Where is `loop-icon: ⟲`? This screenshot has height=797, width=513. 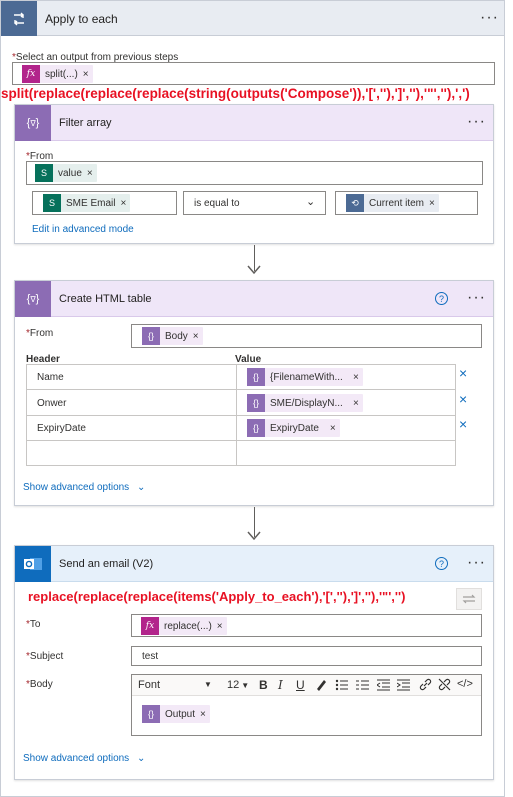
loop-icon: ⟲ is located at coordinates (355, 203).